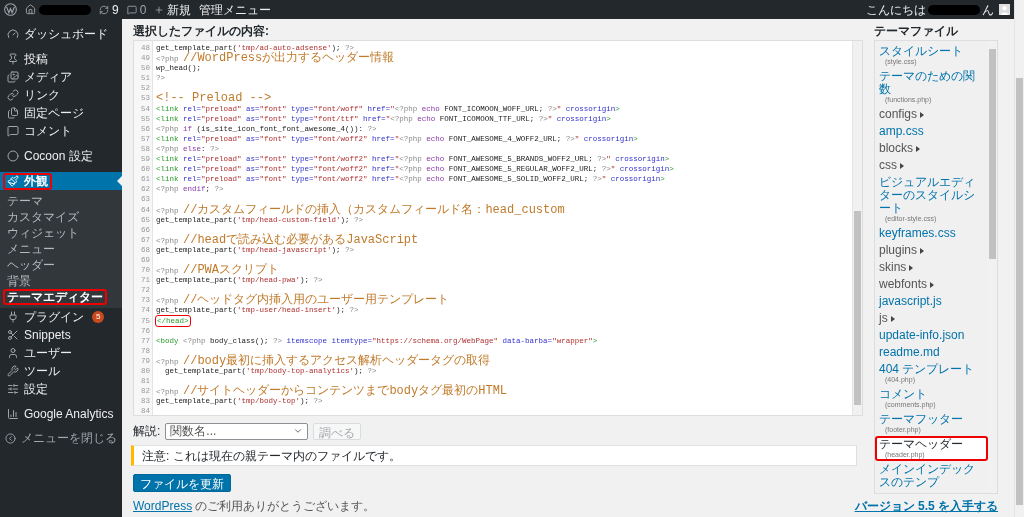 The width and height of the screenshot is (1024, 517). I want to click on theme-files-title: テーマファイル, so click(916, 31).